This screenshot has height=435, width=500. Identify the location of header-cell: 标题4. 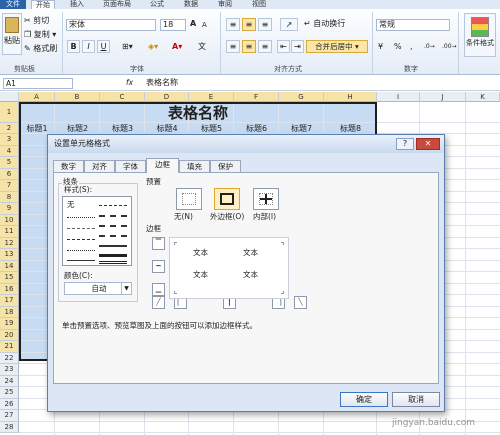
(167, 128).